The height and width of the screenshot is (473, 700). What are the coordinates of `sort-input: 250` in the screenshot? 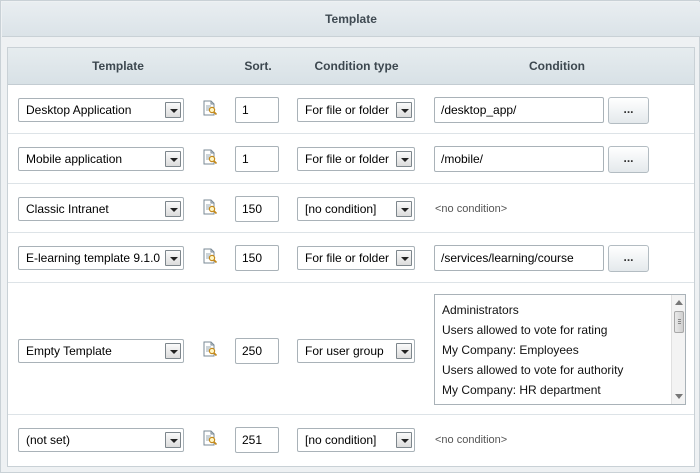 It's located at (257, 351).